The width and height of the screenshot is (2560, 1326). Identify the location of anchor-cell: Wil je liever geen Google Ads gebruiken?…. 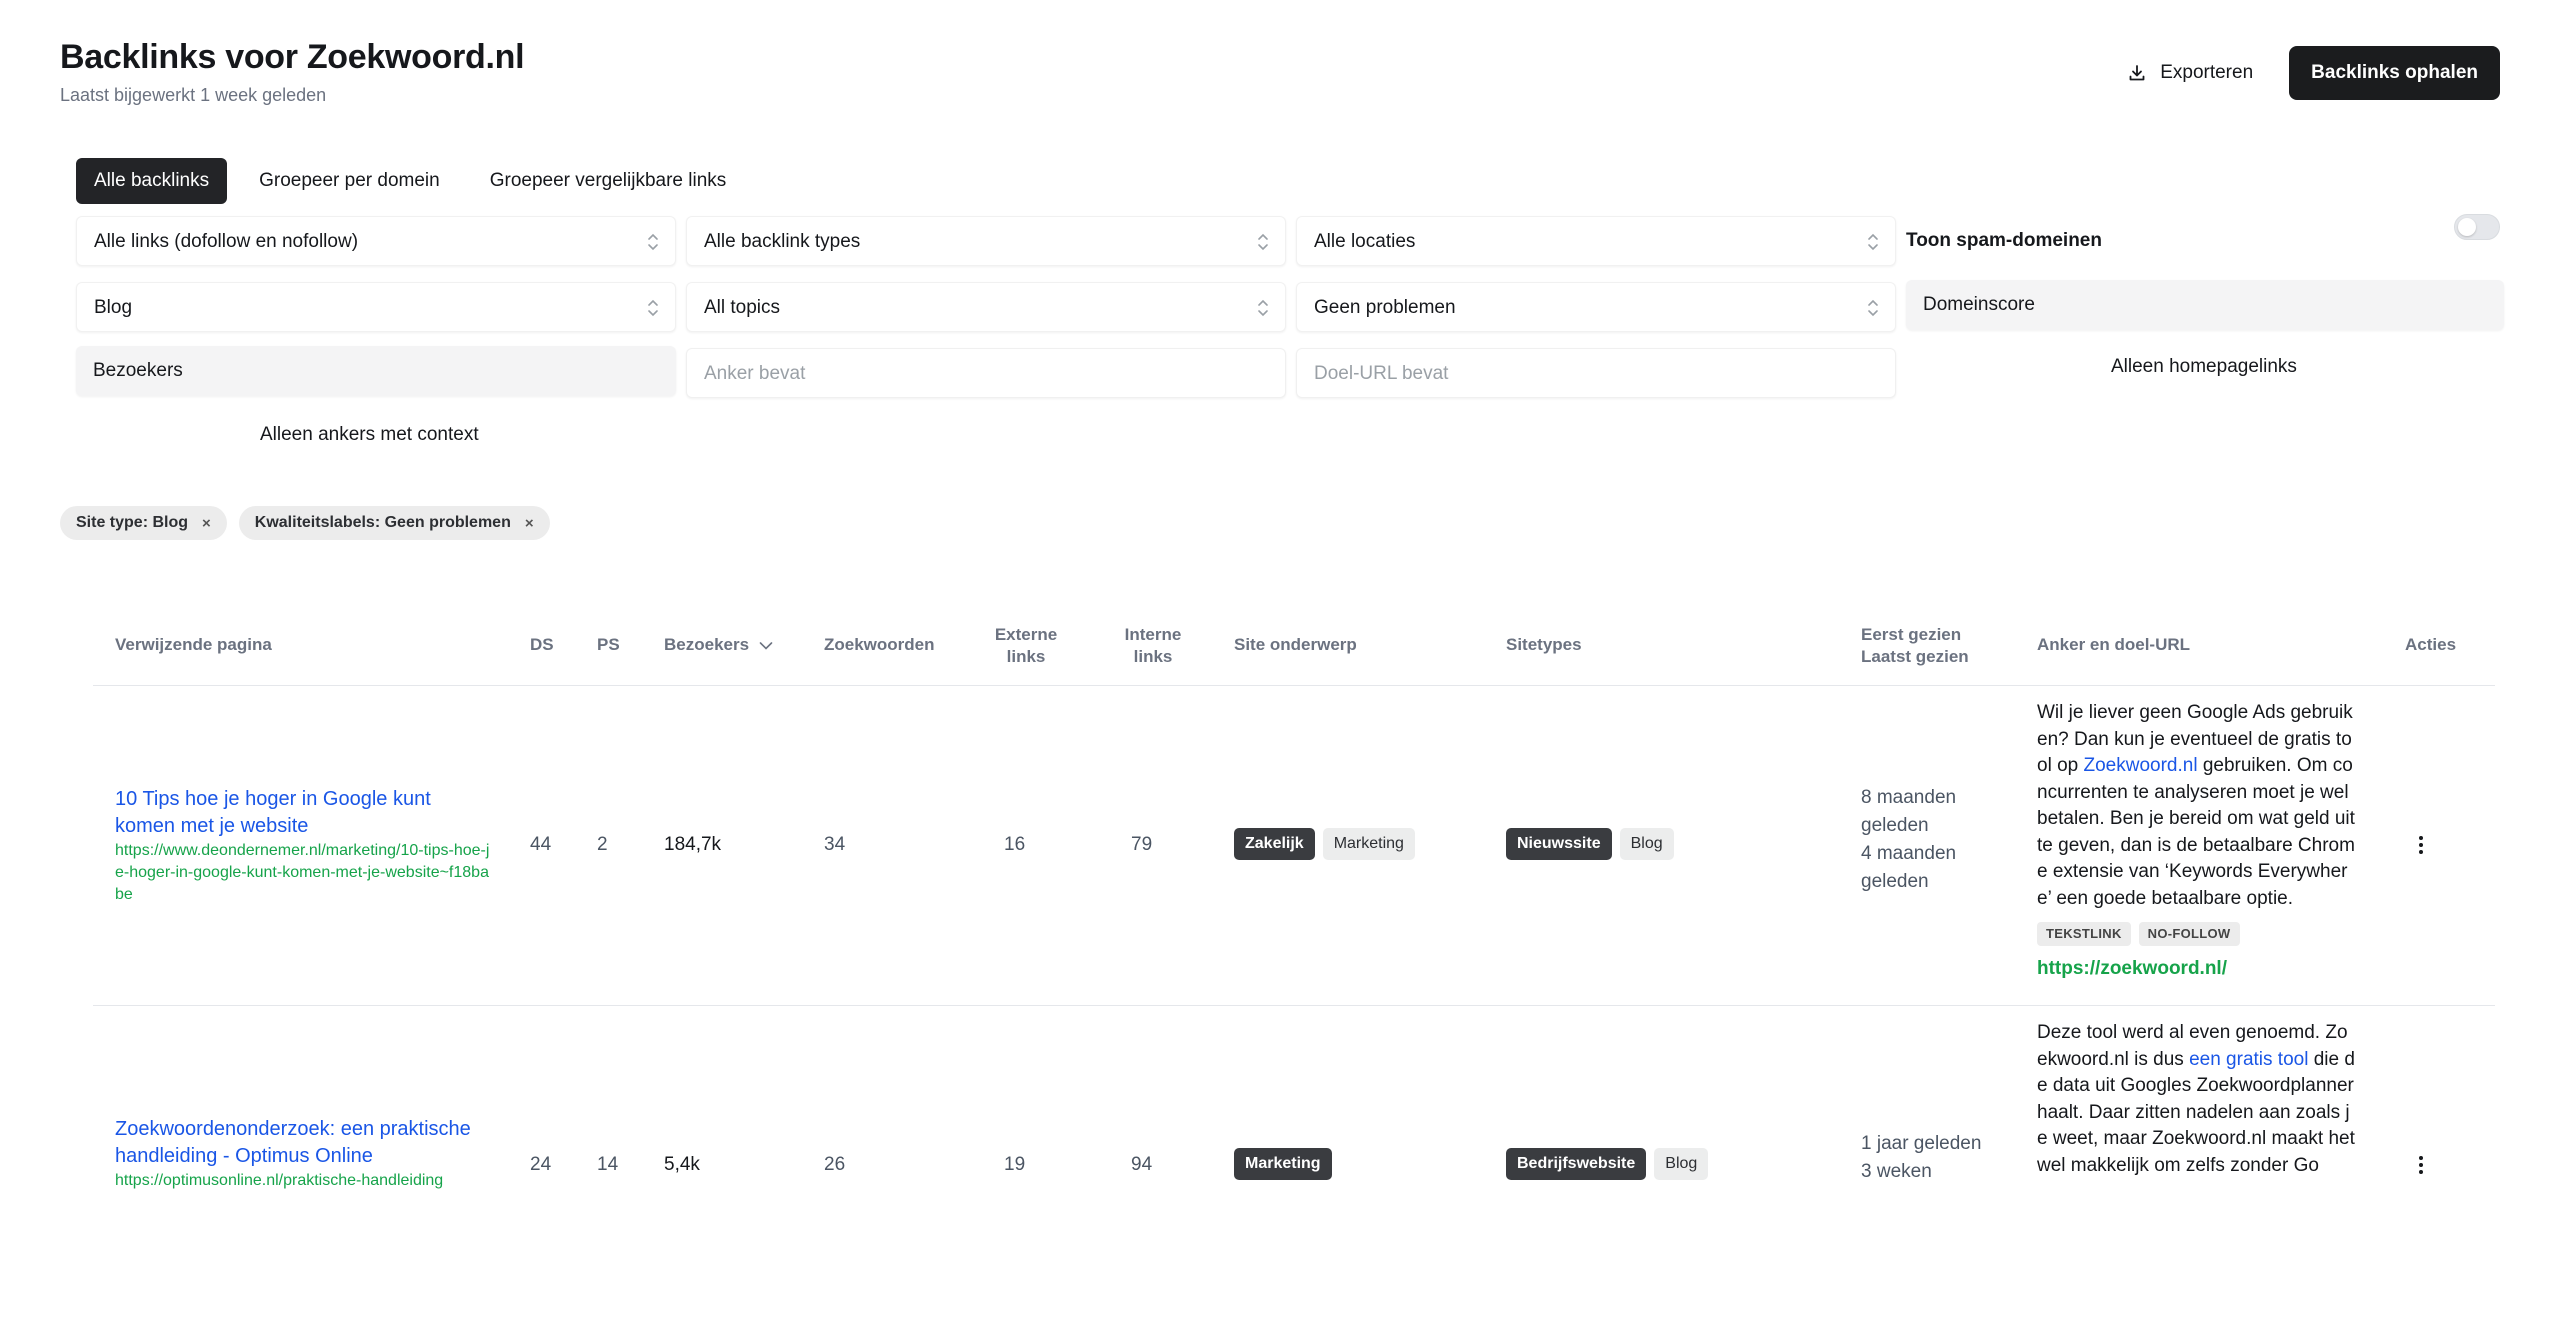
(2197, 840).